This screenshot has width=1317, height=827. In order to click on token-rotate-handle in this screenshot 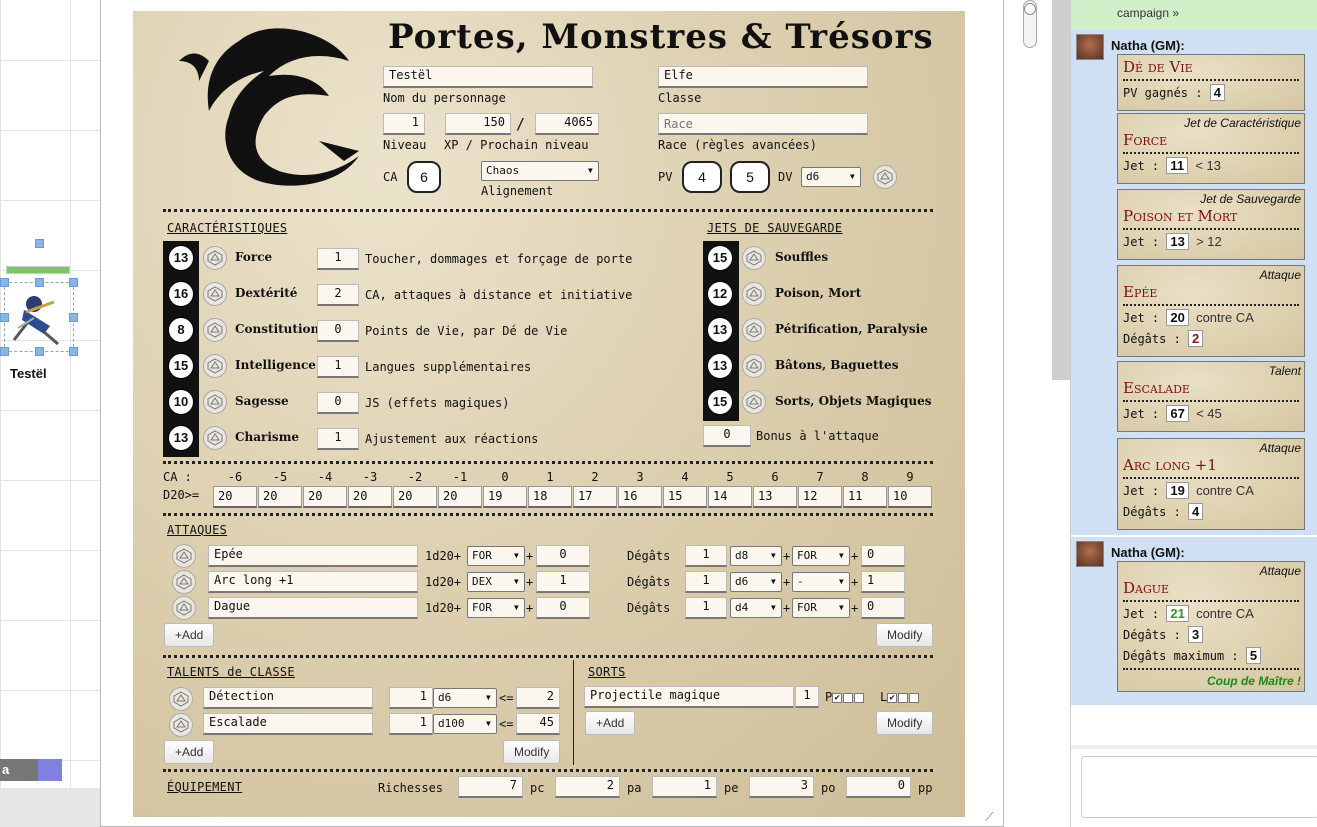, I will do `click(39, 243)`.